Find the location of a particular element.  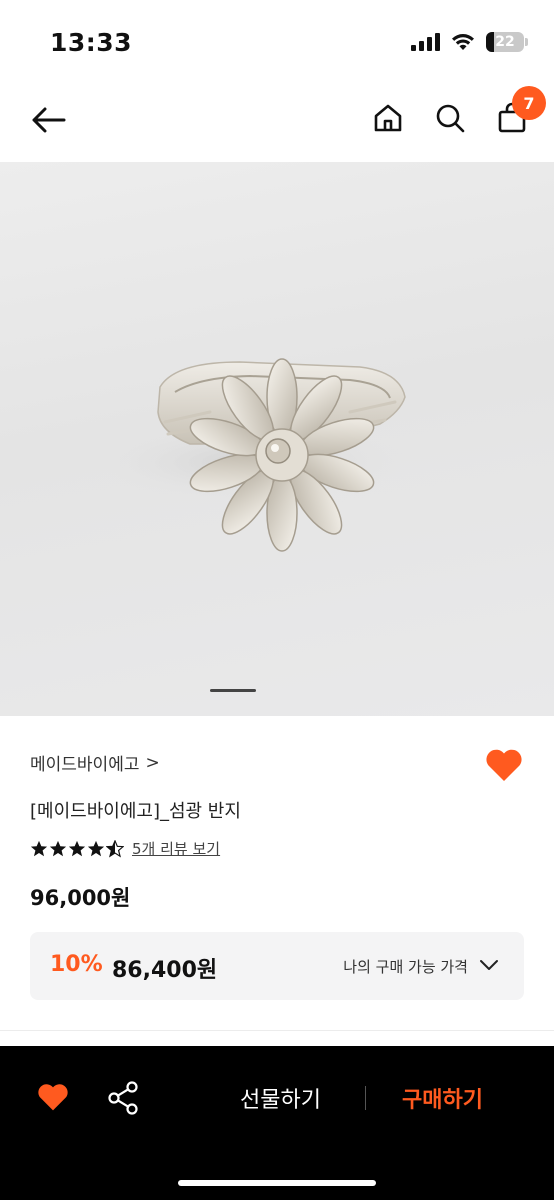

share-button is located at coordinates (123, 1098).